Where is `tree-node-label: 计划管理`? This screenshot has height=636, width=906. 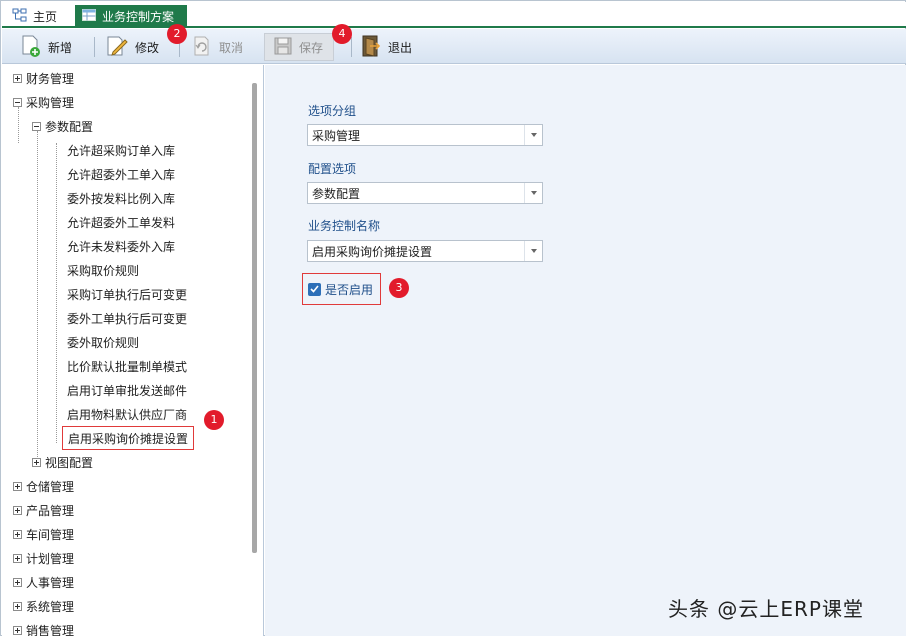
tree-node-label: 计划管理 is located at coordinates (50, 558).